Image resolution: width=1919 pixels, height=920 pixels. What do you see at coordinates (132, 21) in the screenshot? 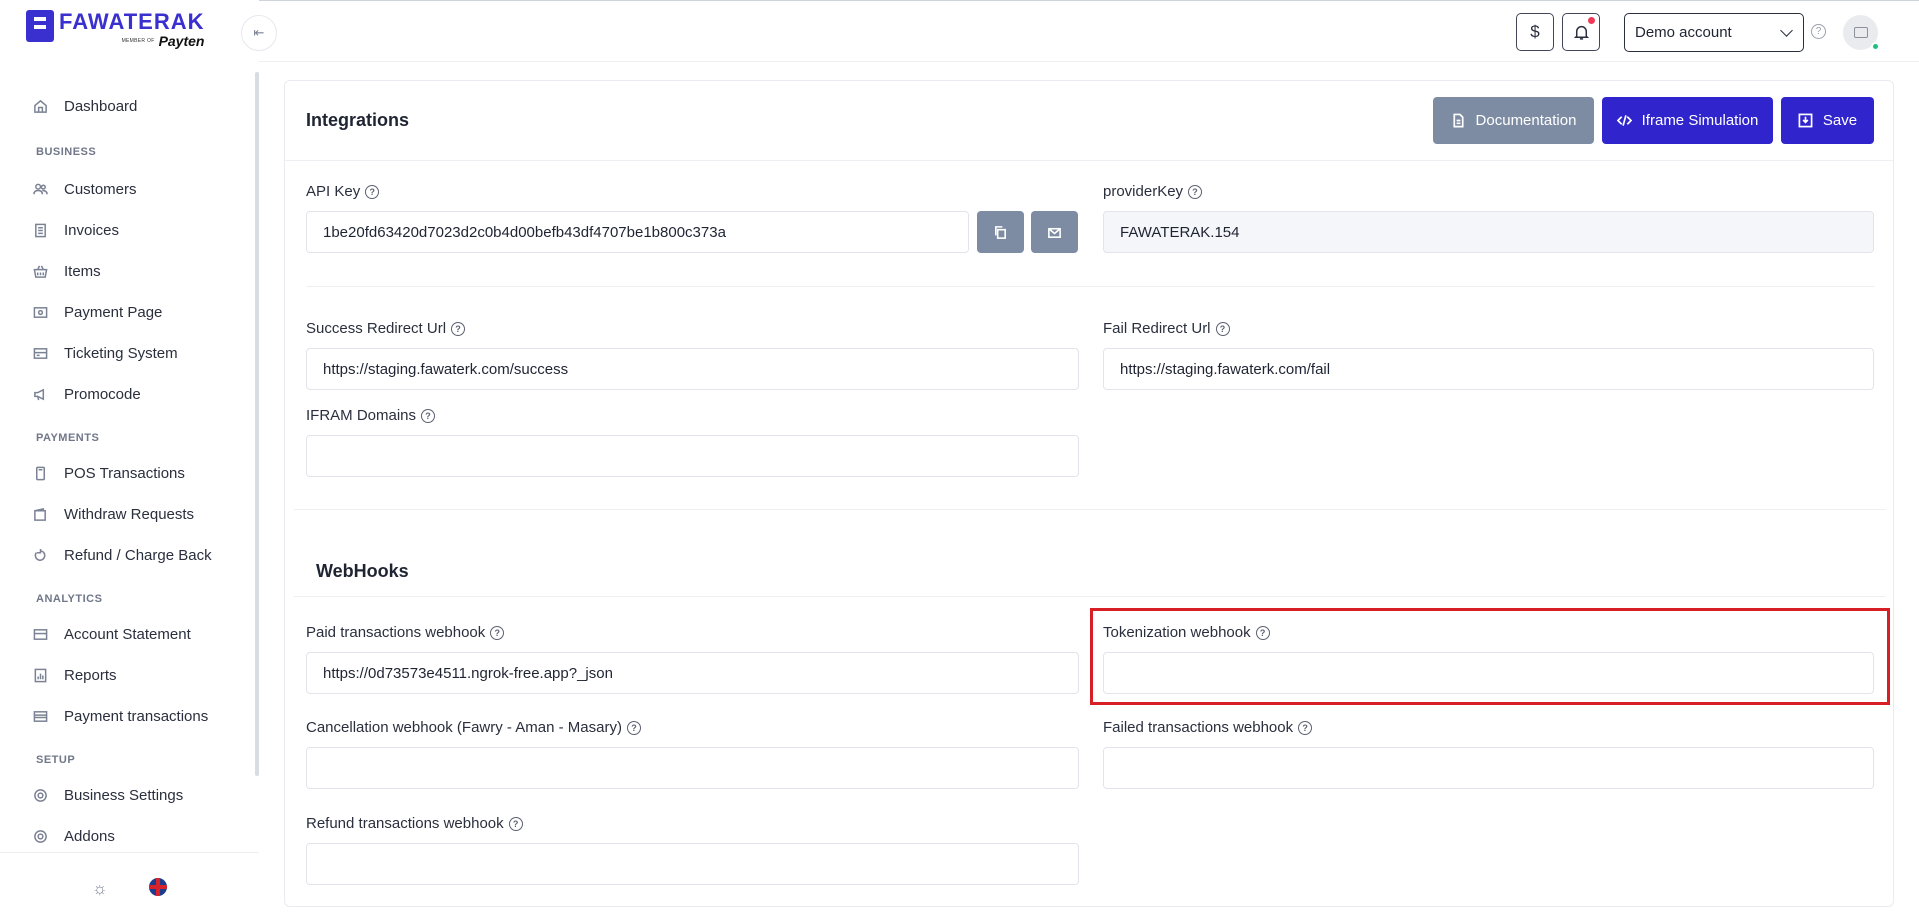
I see `brand-name: FAWATERAK` at bounding box center [132, 21].